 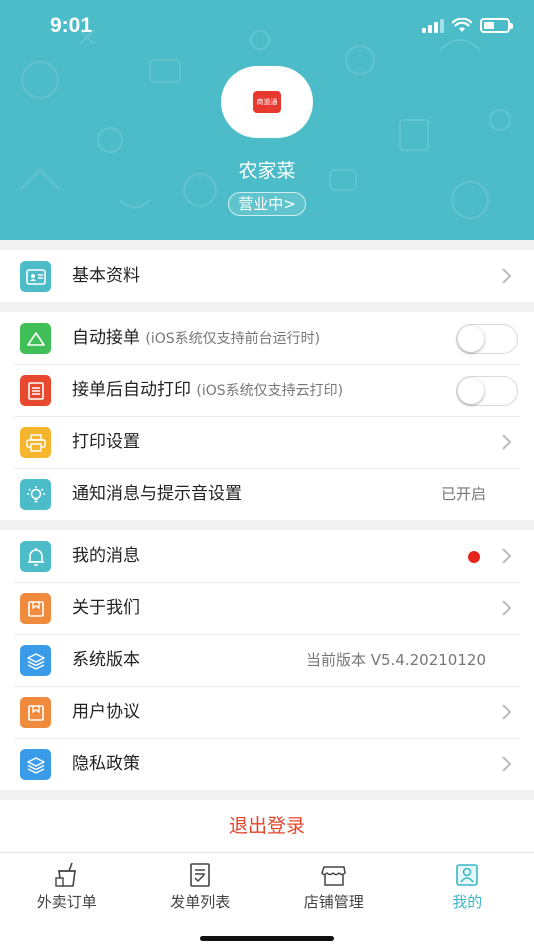 I want to click on about-icon, so click(x=35, y=608).